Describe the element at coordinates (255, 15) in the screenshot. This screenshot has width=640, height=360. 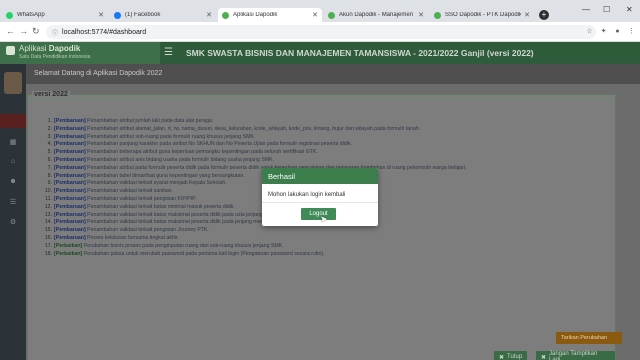
I see `tab-label: Aplikasi Dapodik` at that location.